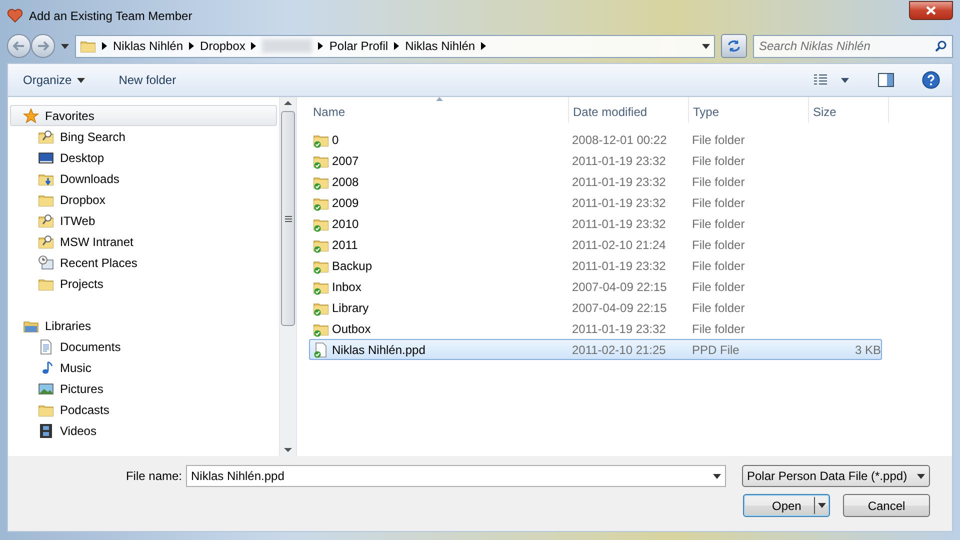 The height and width of the screenshot is (540, 960). Describe the element at coordinates (352, 266) in the screenshot. I see `file-name: Backup` at that location.